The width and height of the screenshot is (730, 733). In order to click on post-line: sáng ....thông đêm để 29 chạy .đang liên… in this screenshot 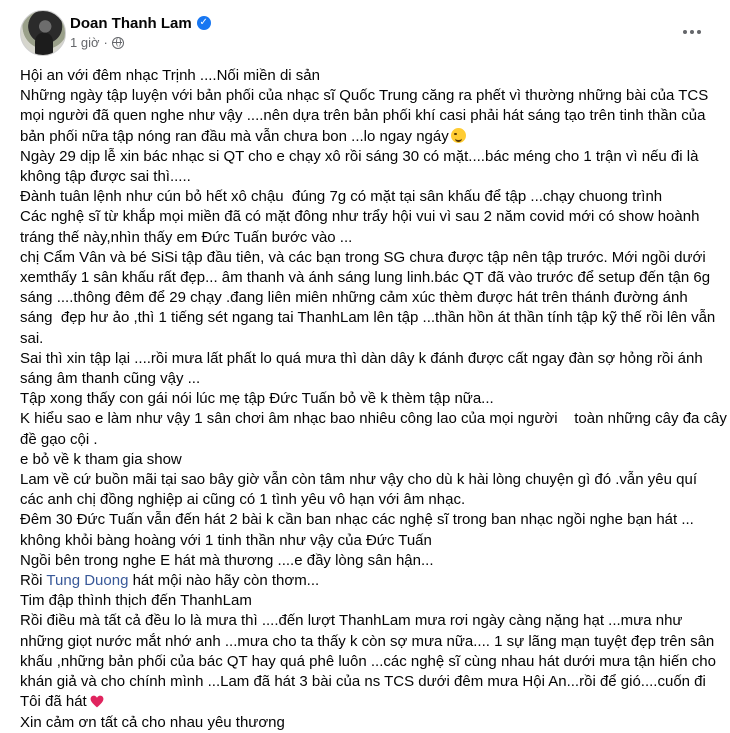, I will do `click(354, 298)`.